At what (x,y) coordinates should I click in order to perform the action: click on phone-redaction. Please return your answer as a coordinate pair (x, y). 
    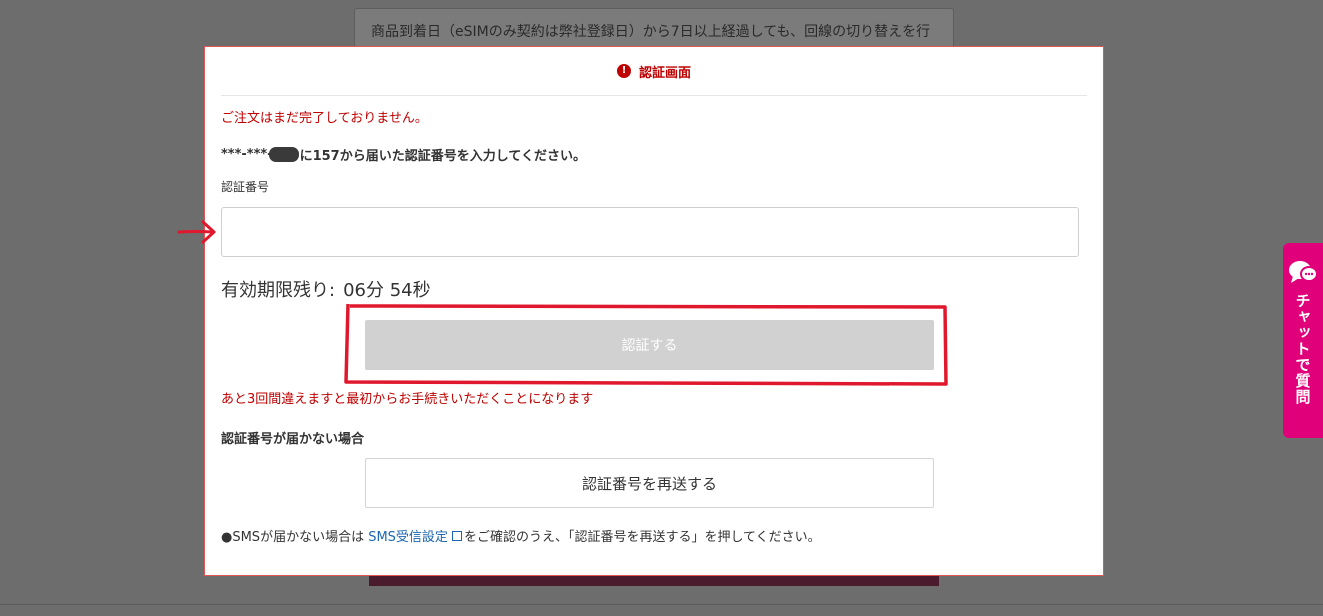
    Looking at the image, I should click on (283, 154).